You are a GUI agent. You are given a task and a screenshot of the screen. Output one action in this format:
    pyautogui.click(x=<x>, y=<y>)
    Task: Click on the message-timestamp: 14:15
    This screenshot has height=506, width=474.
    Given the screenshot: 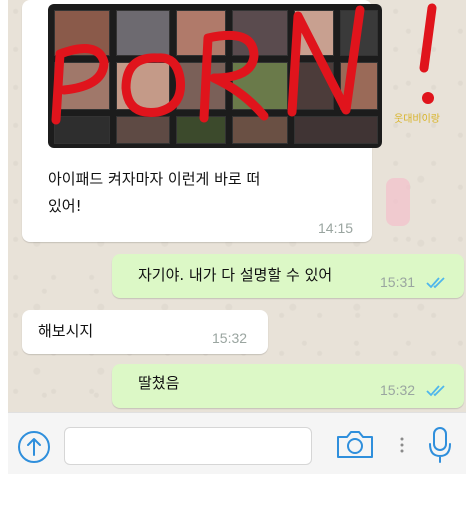 What is the action you would take?
    pyautogui.click(x=336, y=228)
    